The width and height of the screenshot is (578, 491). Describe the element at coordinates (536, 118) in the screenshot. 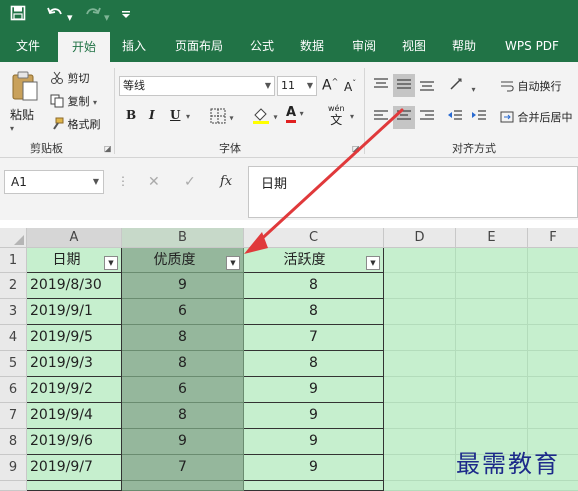

I see `merge-center-button: 合并后居中` at that location.